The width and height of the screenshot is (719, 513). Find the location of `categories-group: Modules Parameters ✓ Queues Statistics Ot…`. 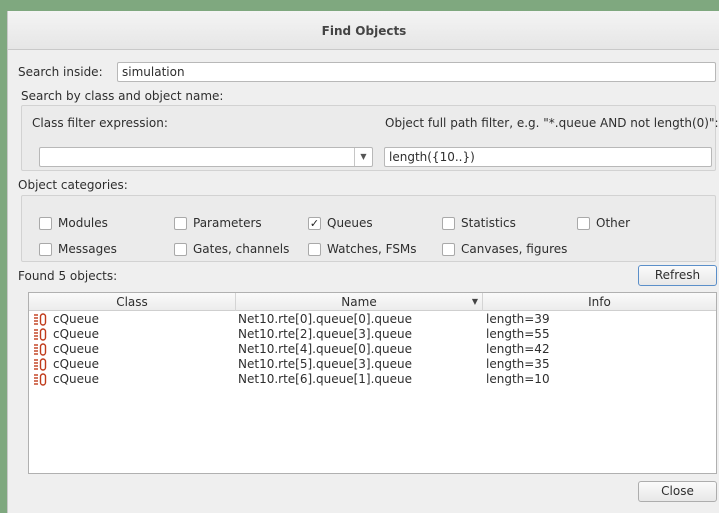

categories-group: Modules Parameters ✓ Queues Statistics Ot… is located at coordinates (368, 228).